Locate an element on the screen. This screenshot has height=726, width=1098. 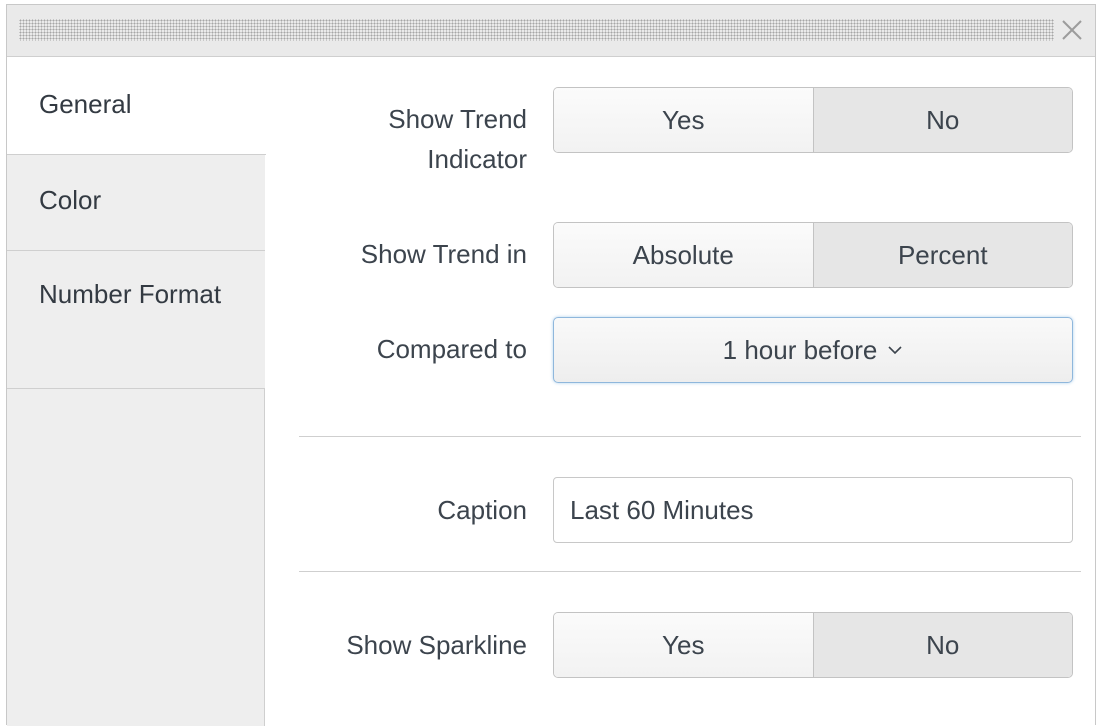
sparkline-label: Show Sparkline is located at coordinates (436, 645).